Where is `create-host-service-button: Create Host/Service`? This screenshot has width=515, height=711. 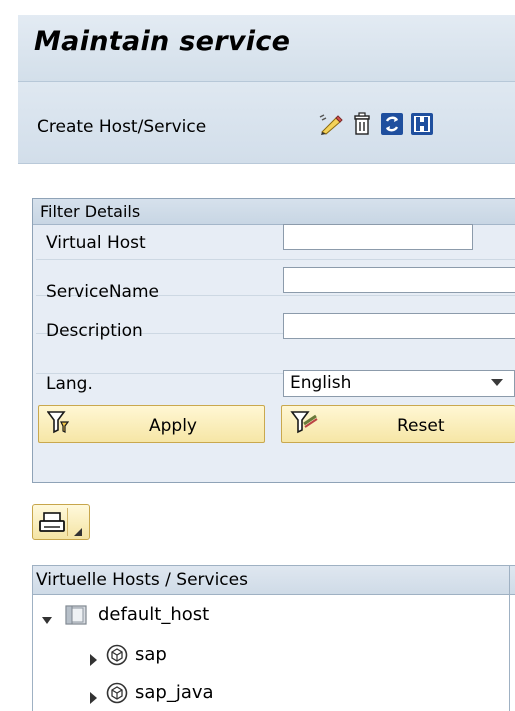
create-host-service-button: Create Host/Service is located at coordinates (121, 127).